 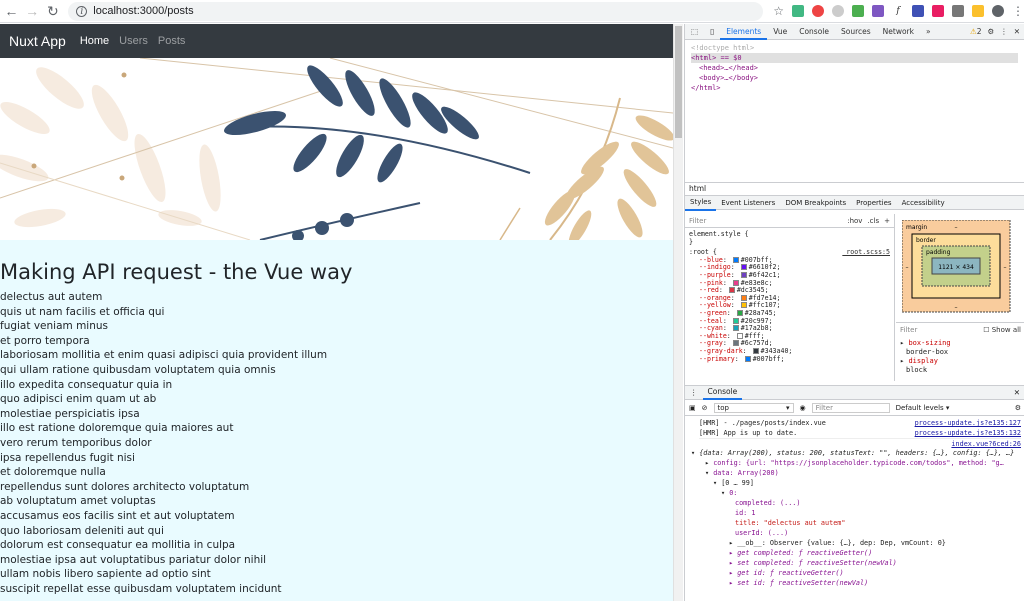 What do you see at coordinates (697, 188) in the screenshot?
I see `breadcrumb-item: html` at bounding box center [697, 188].